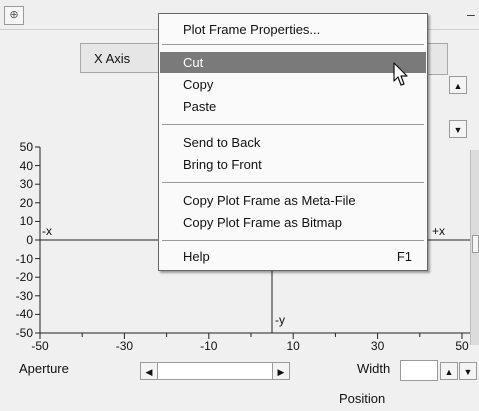  Describe the element at coordinates (262, 222) in the screenshot. I see `menu-item-label: Copy Plot Frame as Bitmap` at that location.